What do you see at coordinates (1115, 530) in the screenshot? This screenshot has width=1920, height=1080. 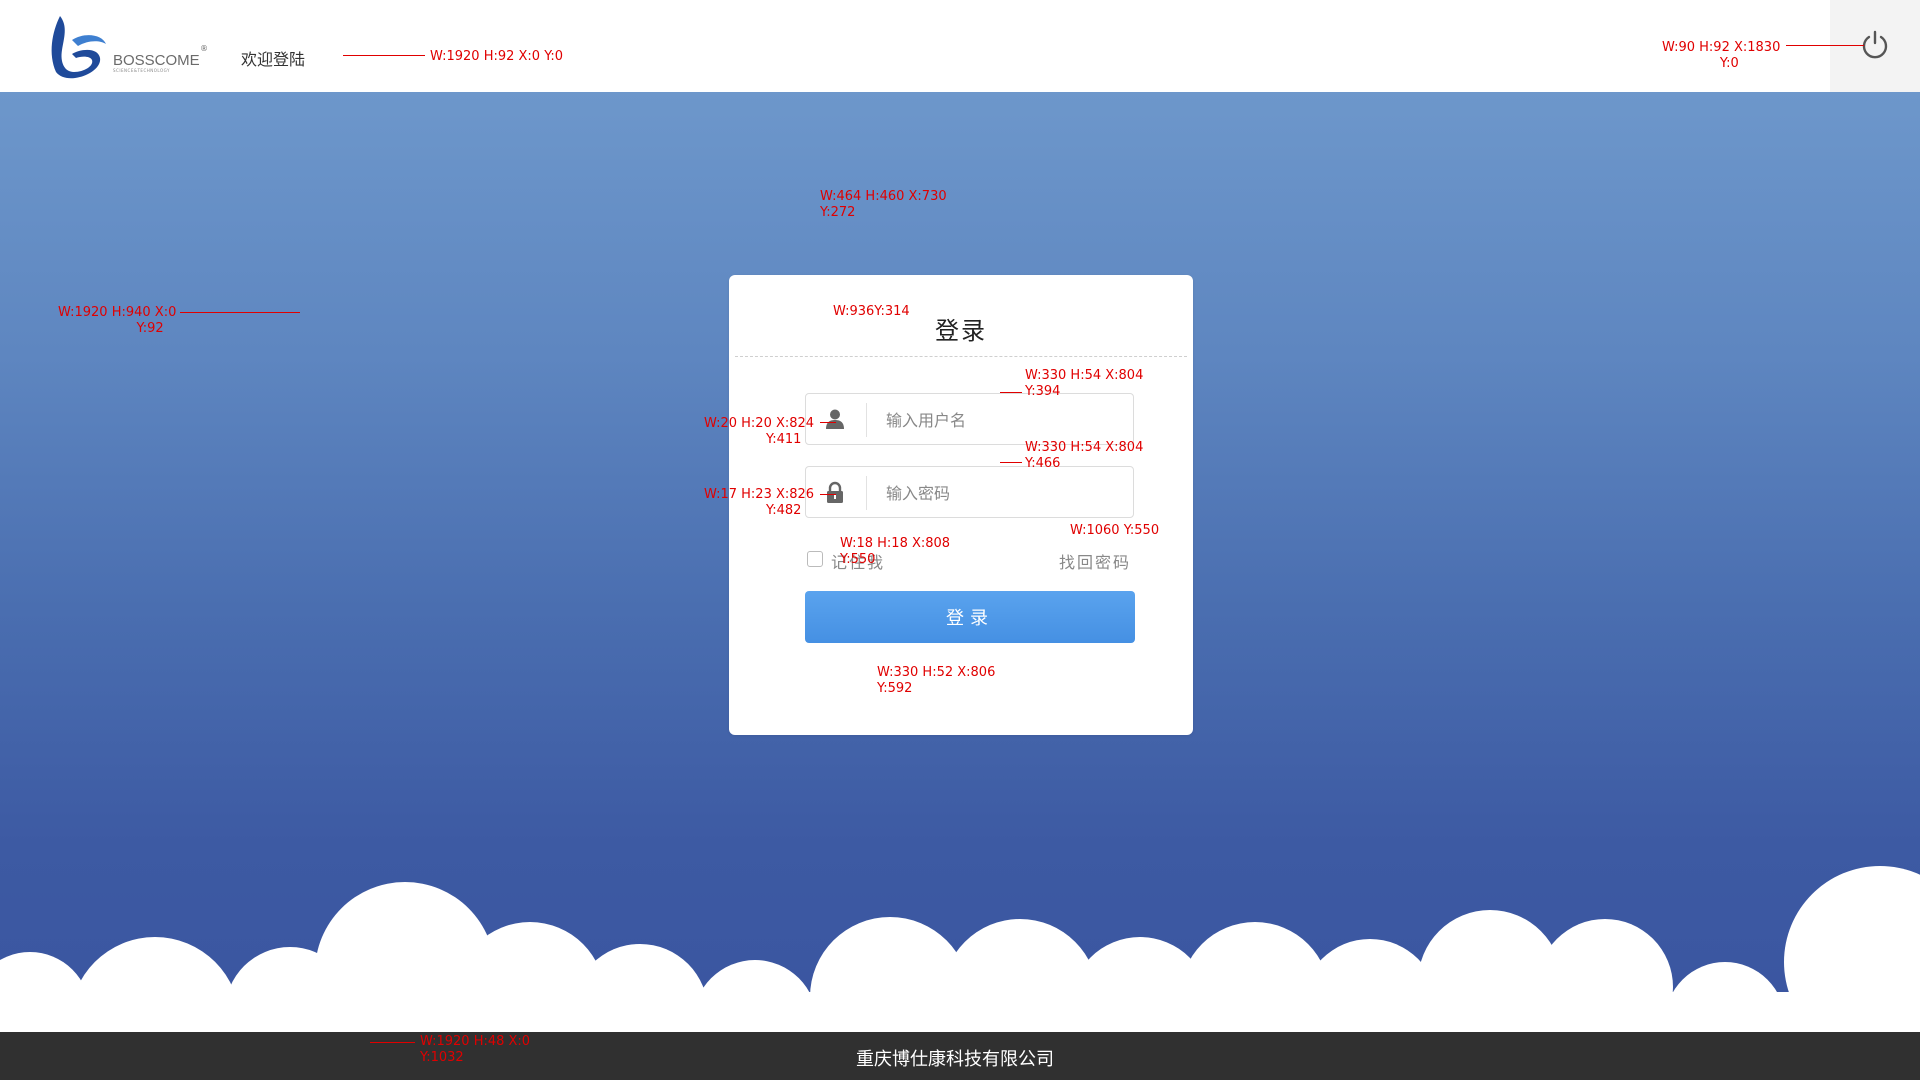 I see `annotation-forgot: W:1060 Y:550` at bounding box center [1115, 530].